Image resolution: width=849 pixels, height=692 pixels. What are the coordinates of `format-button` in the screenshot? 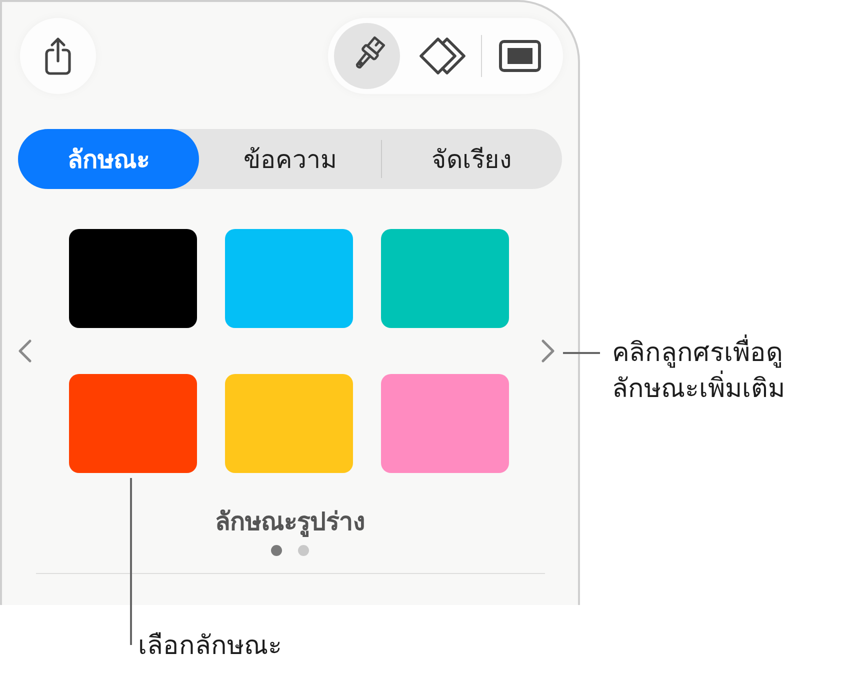 It's located at (367, 56).